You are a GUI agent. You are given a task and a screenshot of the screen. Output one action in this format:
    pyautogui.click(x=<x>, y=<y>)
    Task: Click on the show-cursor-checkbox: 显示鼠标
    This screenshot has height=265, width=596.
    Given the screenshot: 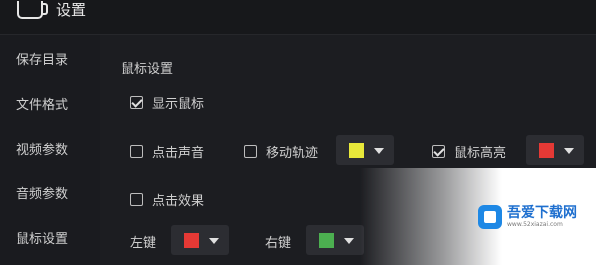 What is the action you would take?
    pyautogui.click(x=167, y=102)
    